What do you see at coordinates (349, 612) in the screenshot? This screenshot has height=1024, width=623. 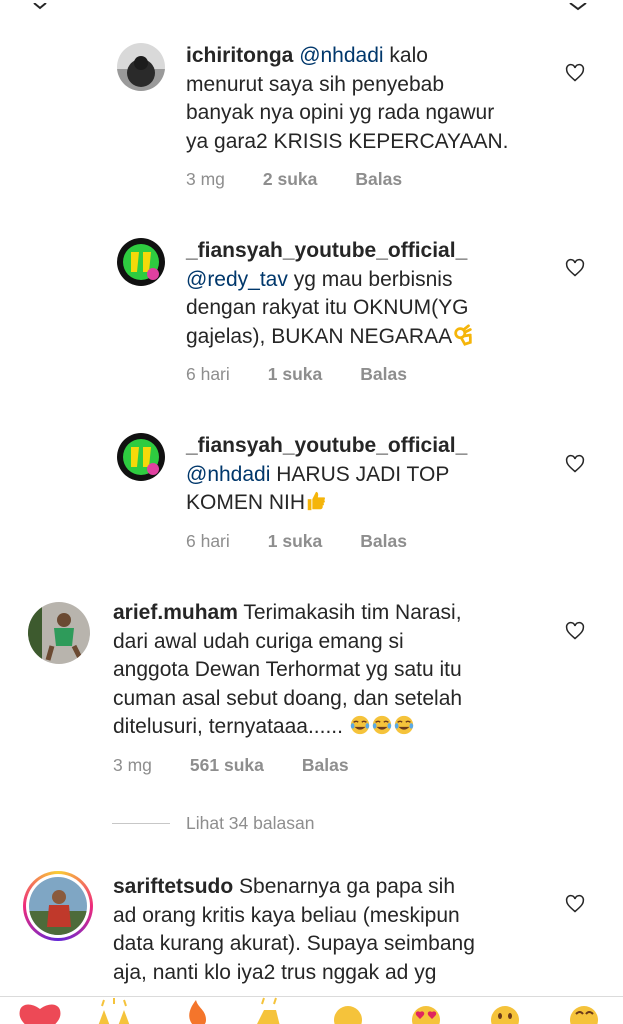 I see `comment-line: Terimakasih tim Narasi,` at bounding box center [349, 612].